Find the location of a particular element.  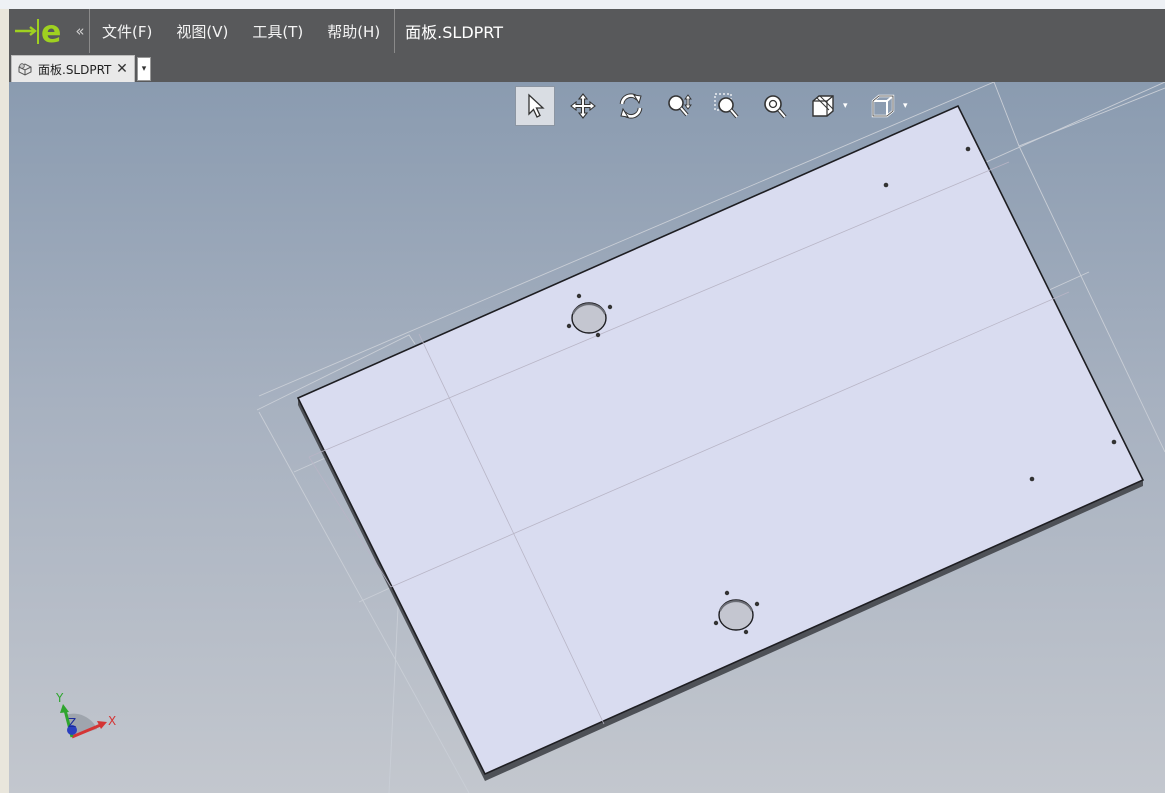

cursor-arrow-icon is located at coordinates (536, 105).